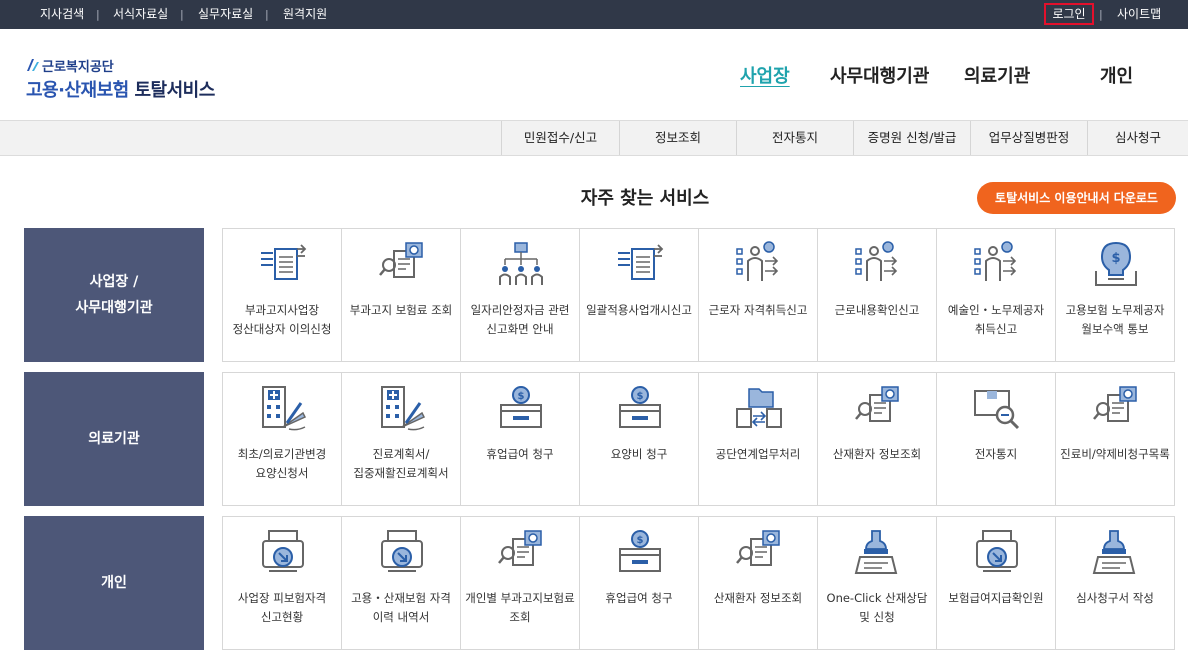 The height and width of the screenshot is (657, 1188). What do you see at coordinates (997, 75) in the screenshot?
I see `gnb-tab-medical: 의료기관` at bounding box center [997, 75].